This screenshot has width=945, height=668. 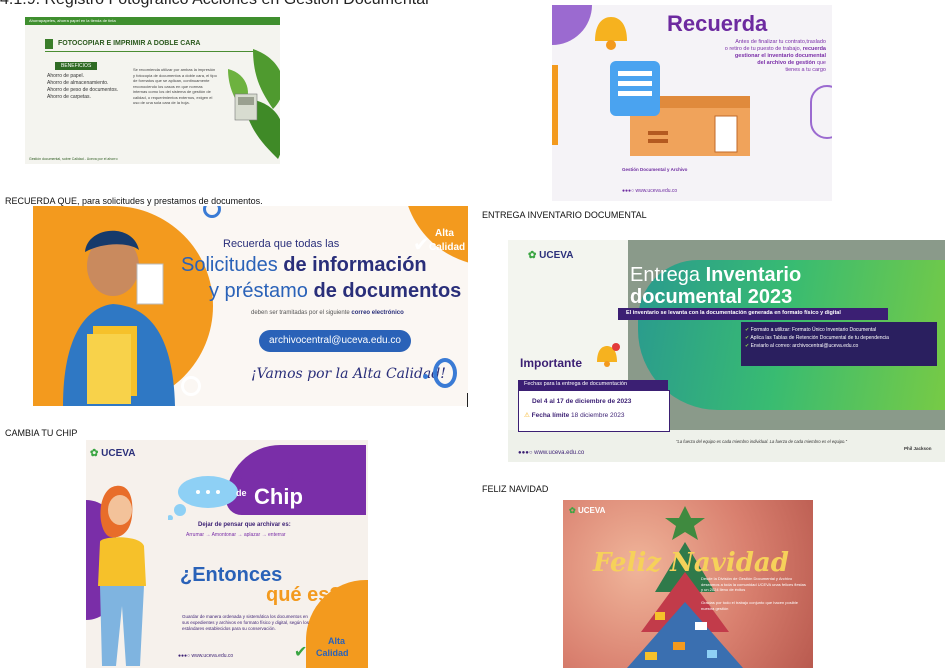 I want to click on recuerda-emphasis: recuerda, so click(x=814, y=49).